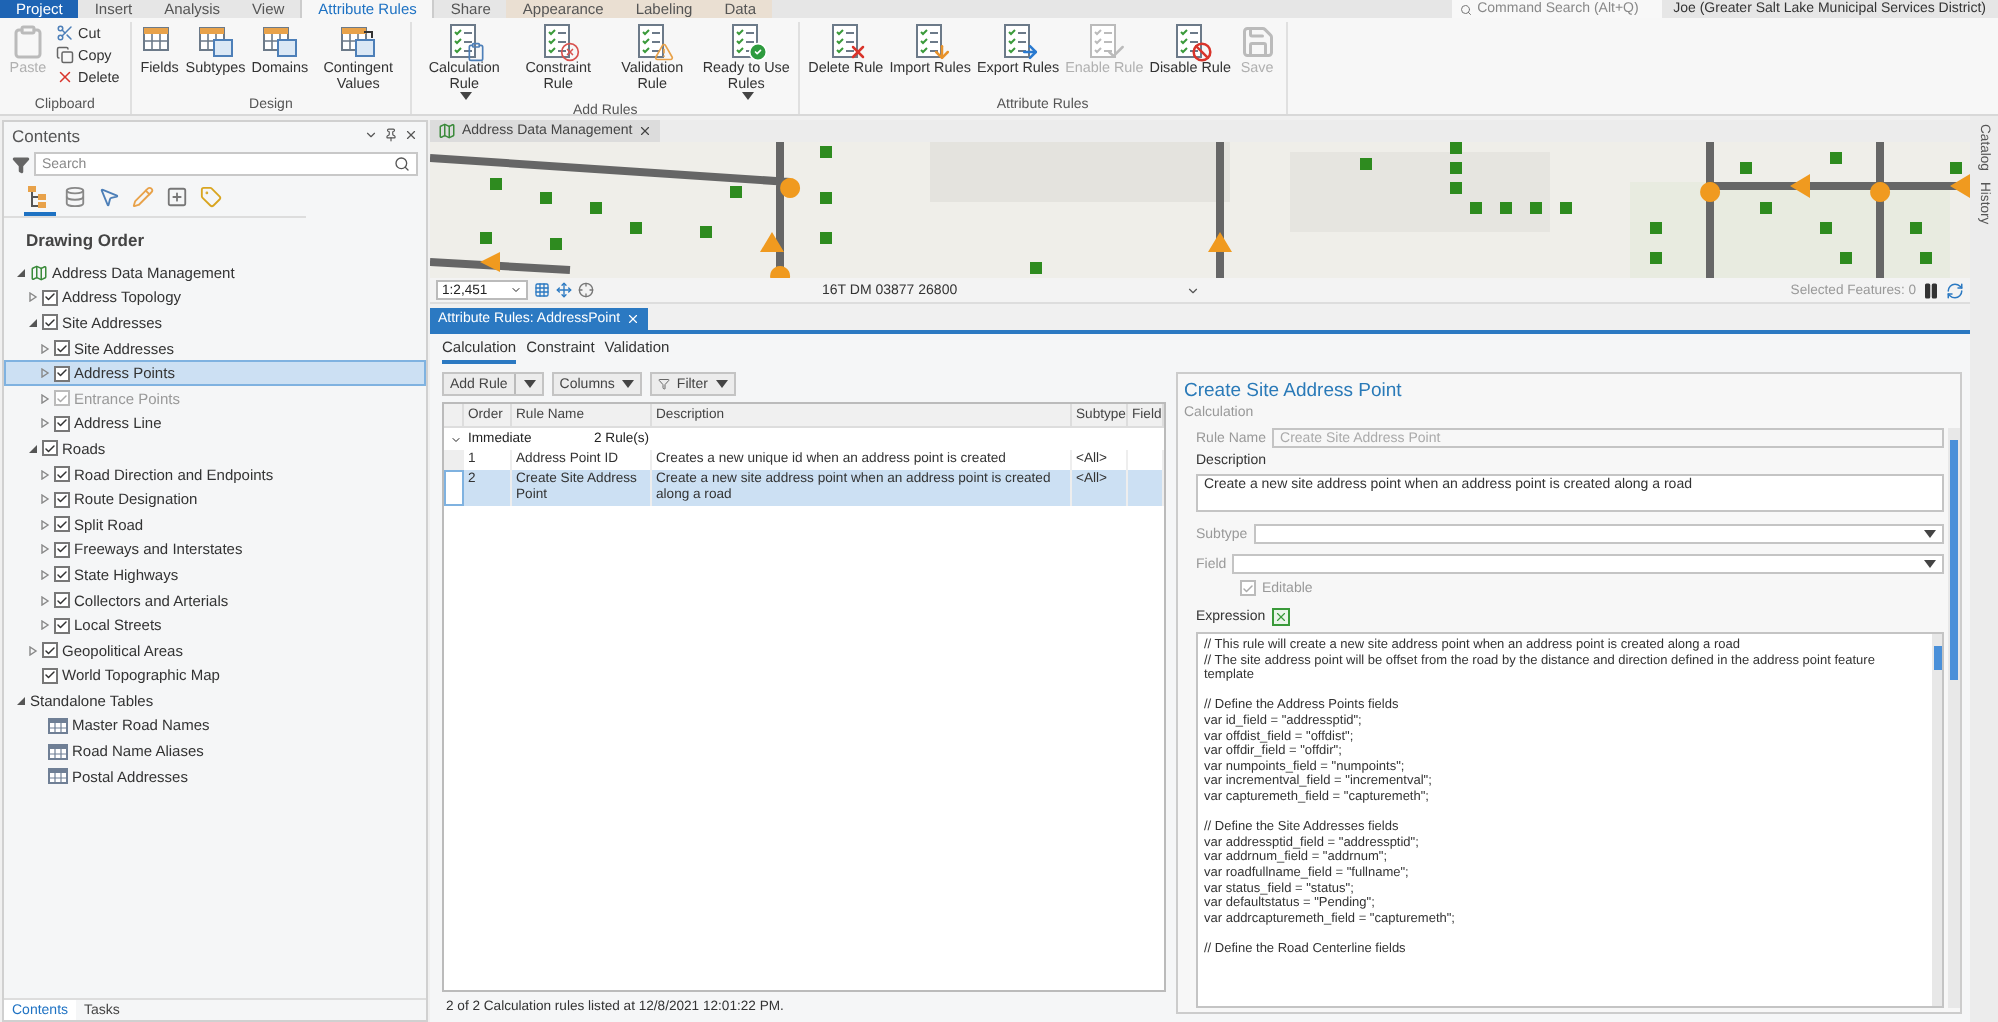  Describe the element at coordinates (65, 33) in the screenshot. I see `scissors-icon` at that location.